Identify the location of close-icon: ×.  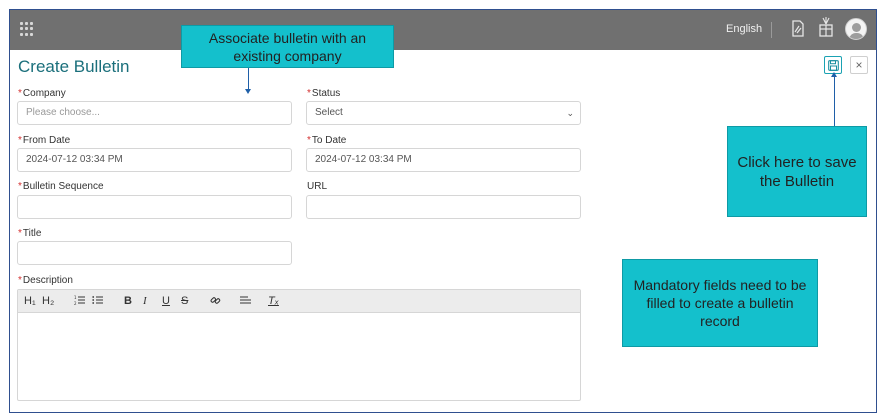
(859, 65).